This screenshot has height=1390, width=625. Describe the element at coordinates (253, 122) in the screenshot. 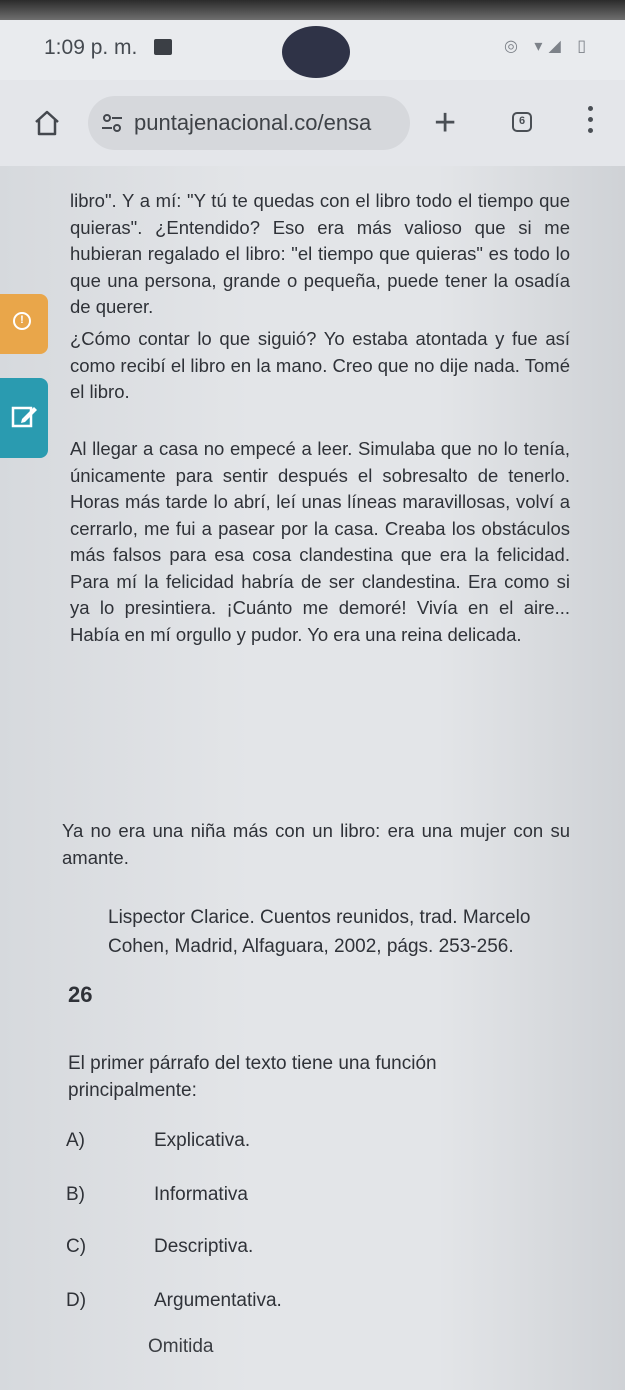

I see `url-text: puntajenacional.co/ensa` at that location.